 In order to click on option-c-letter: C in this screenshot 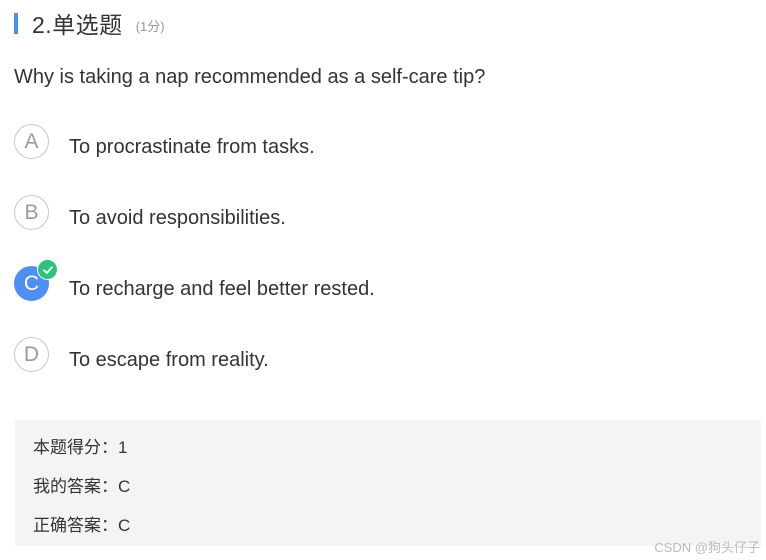, I will do `click(31, 283)`.